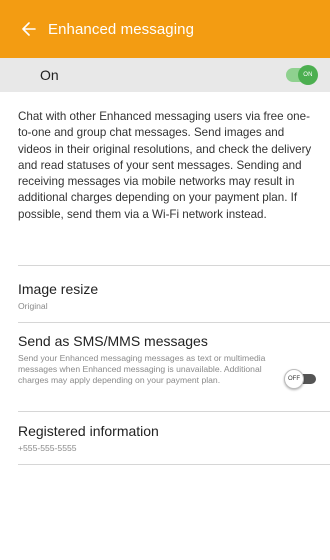 Image resolution: width=330 pixels, height=560 pixels. Describe the element at coordinates (121, 29) in the screenshot. I see `page-title: Enhanced messaging` at that location.